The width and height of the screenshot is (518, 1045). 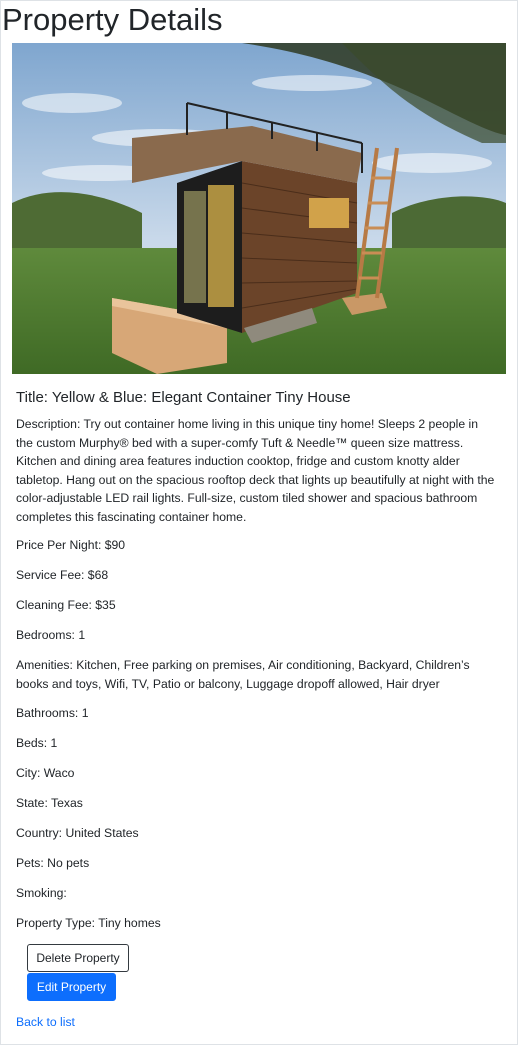 What do you see at coordinates (37, 743) in the screenshot?
I see `beds: Beds: 1` at bounding box center [37, 743].